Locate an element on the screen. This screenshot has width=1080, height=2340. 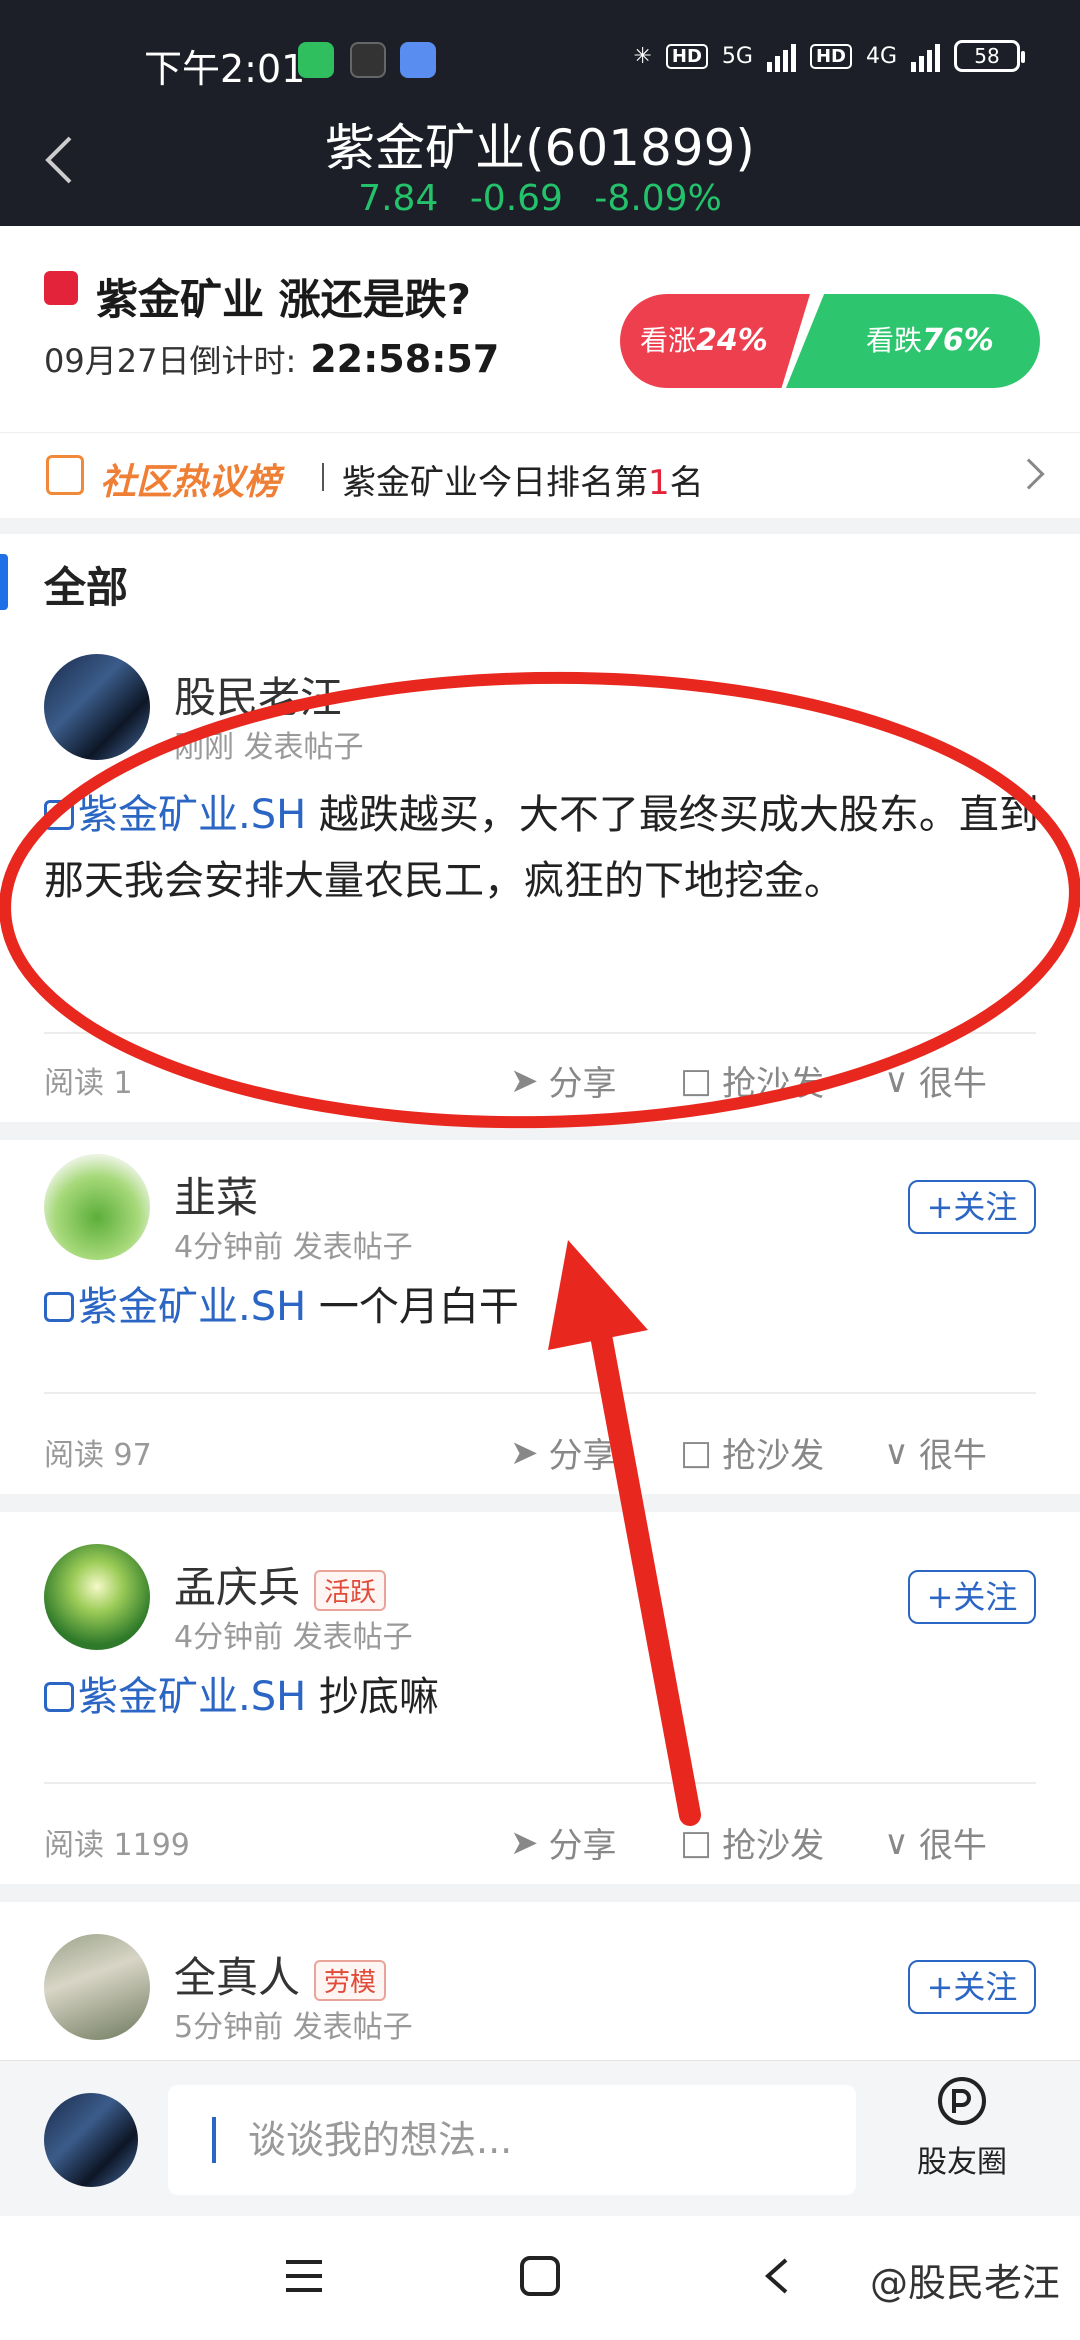
author-name: 股民老汪 is located at coordinates (258, 694).